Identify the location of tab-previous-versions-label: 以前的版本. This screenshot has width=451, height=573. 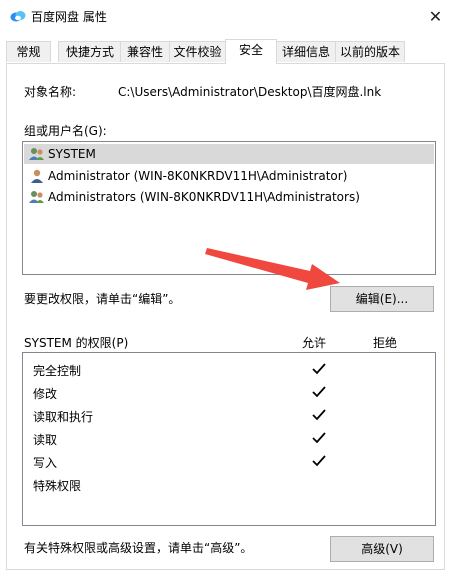
(369, 52).